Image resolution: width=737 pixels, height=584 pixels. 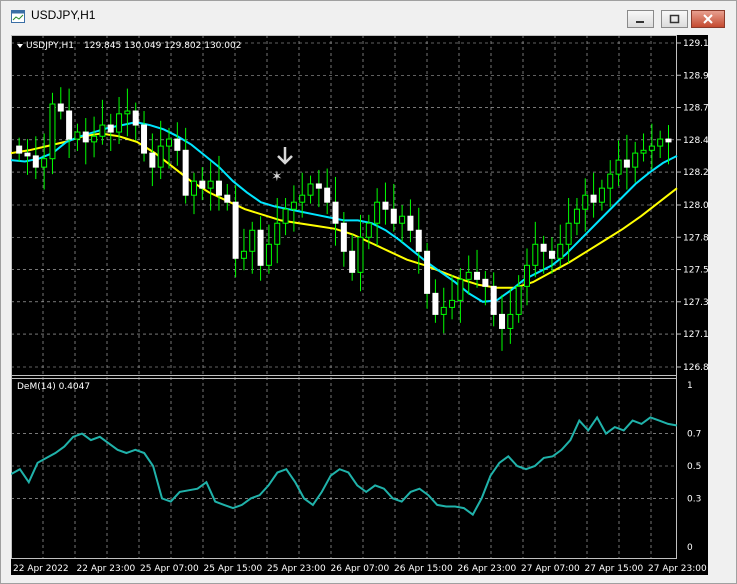 What do you see at coordinates (640, 19) in the screenshot?
I see `minimize-button` at bounding box center [640, 19].